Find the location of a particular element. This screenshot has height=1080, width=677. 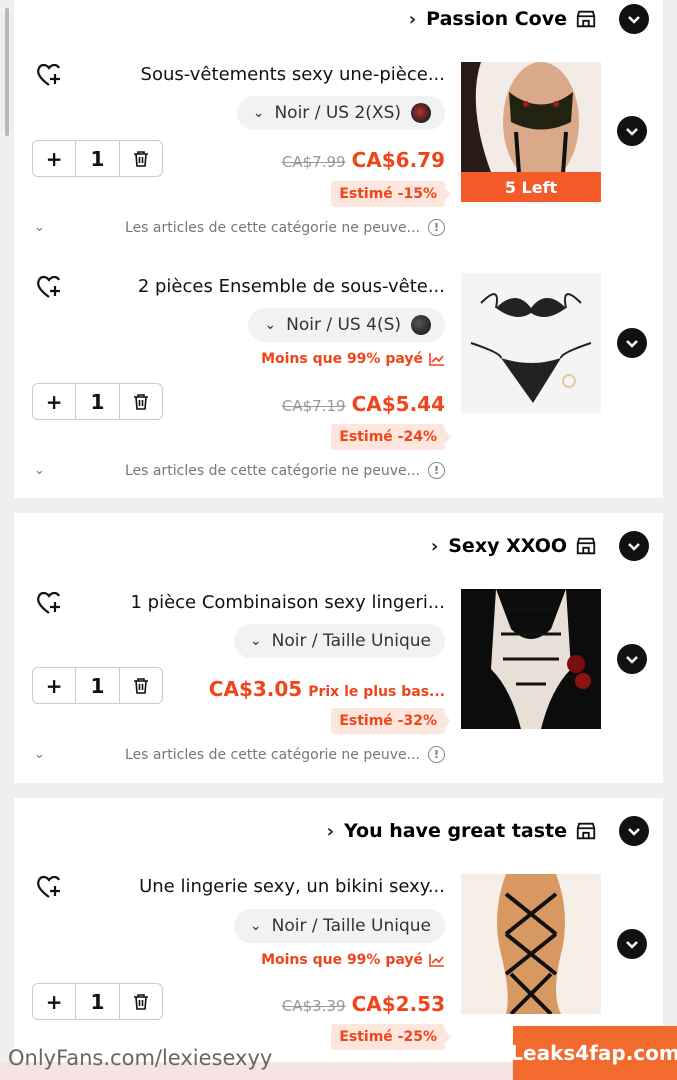

scrollbar is located at coordinates (7, 72).